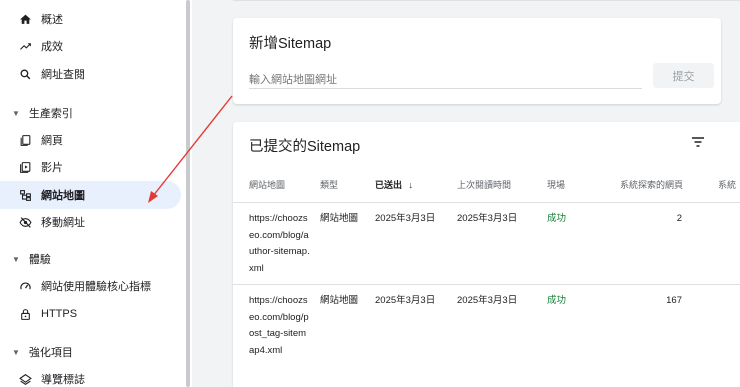 Image resolution: width=740 pixels, height=387 pixels. What do you see at coordinates (90, 113) in the screenshot?
I see `sidebar-group-indexing: ▼ 生產索引` at bounding box center [90, 113].